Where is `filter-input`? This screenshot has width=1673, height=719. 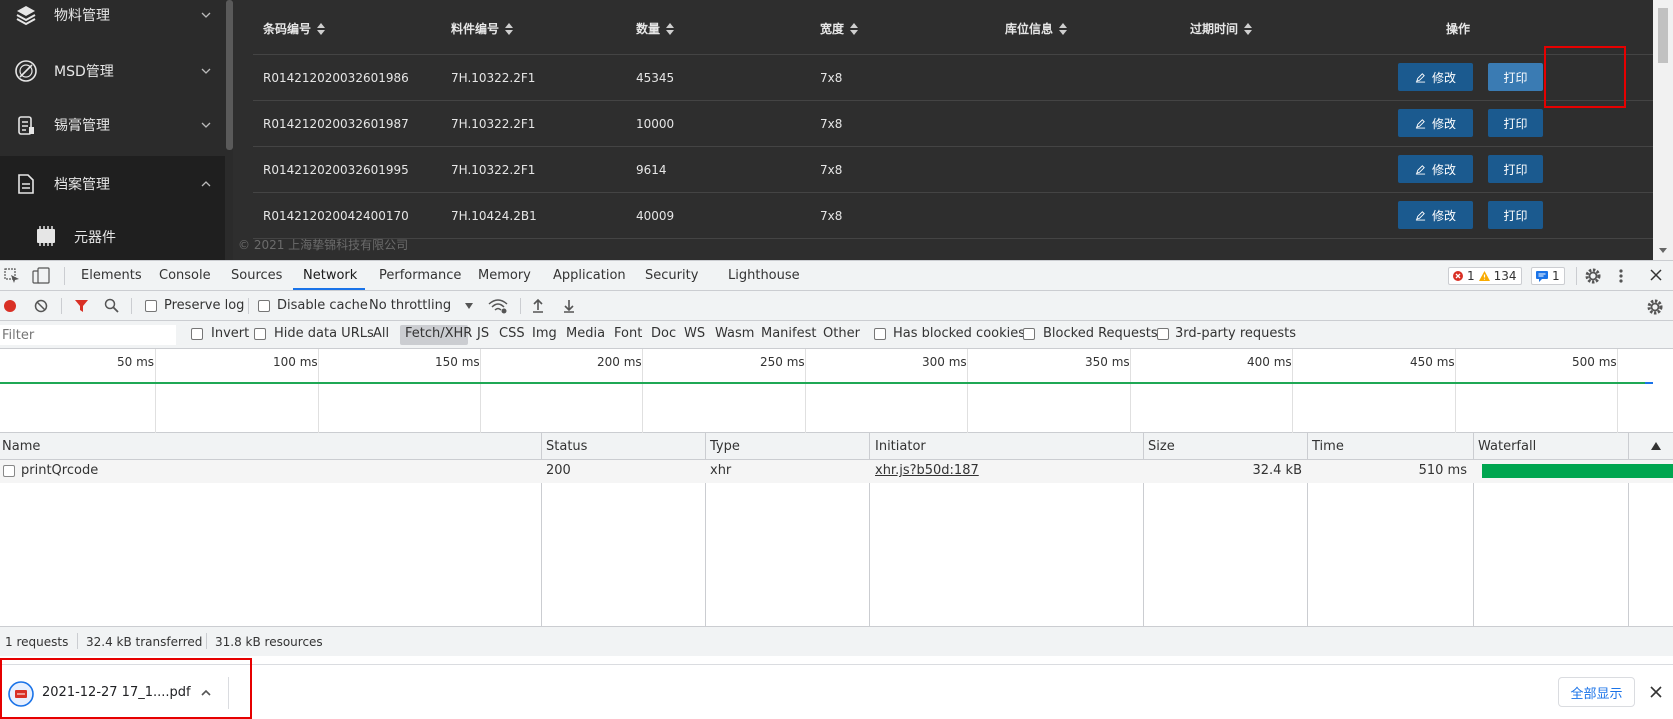
filter-input is located at coordinates (88, 335).